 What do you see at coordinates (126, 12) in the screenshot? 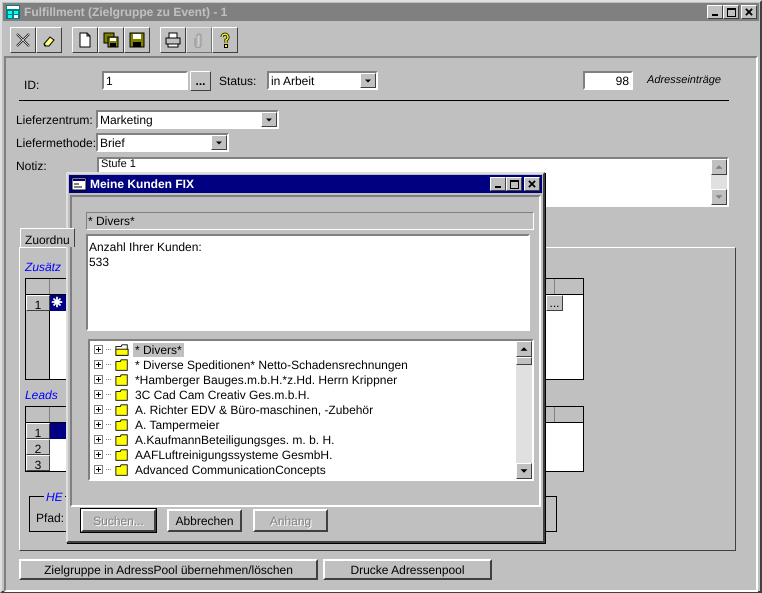
I see `window-title: Fulfillment (Zielgruppe zu Event) - 1` at bounding box center [126, 12].